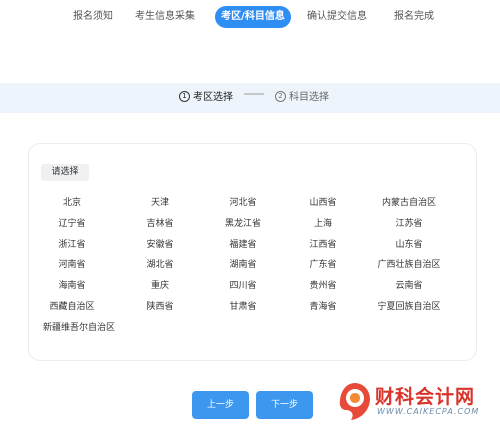  I want to click on tab-candidate-info: 考生信息采集, so click(165, 17).